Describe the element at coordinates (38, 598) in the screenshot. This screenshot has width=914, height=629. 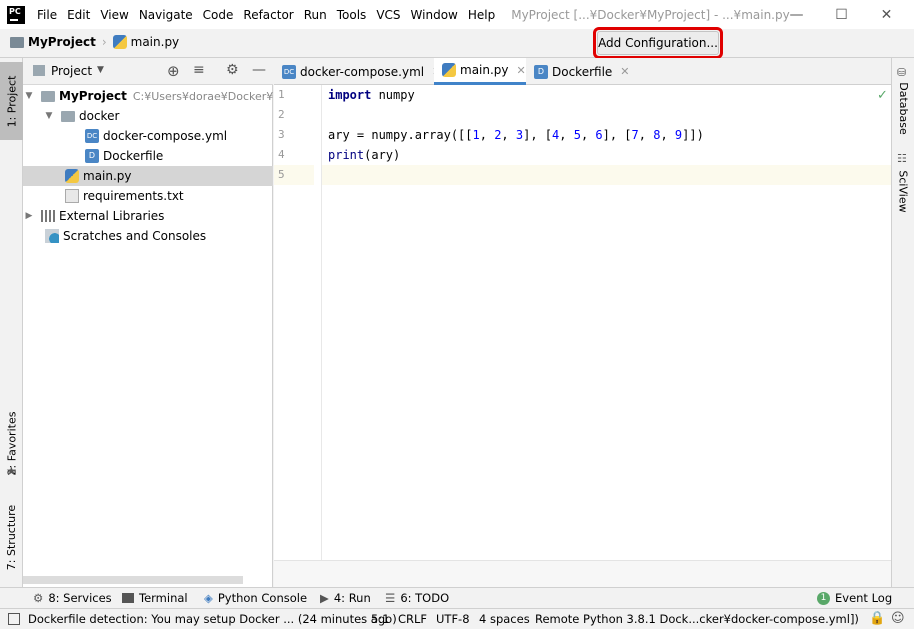
I see `services-icon: ⚙` at that location.